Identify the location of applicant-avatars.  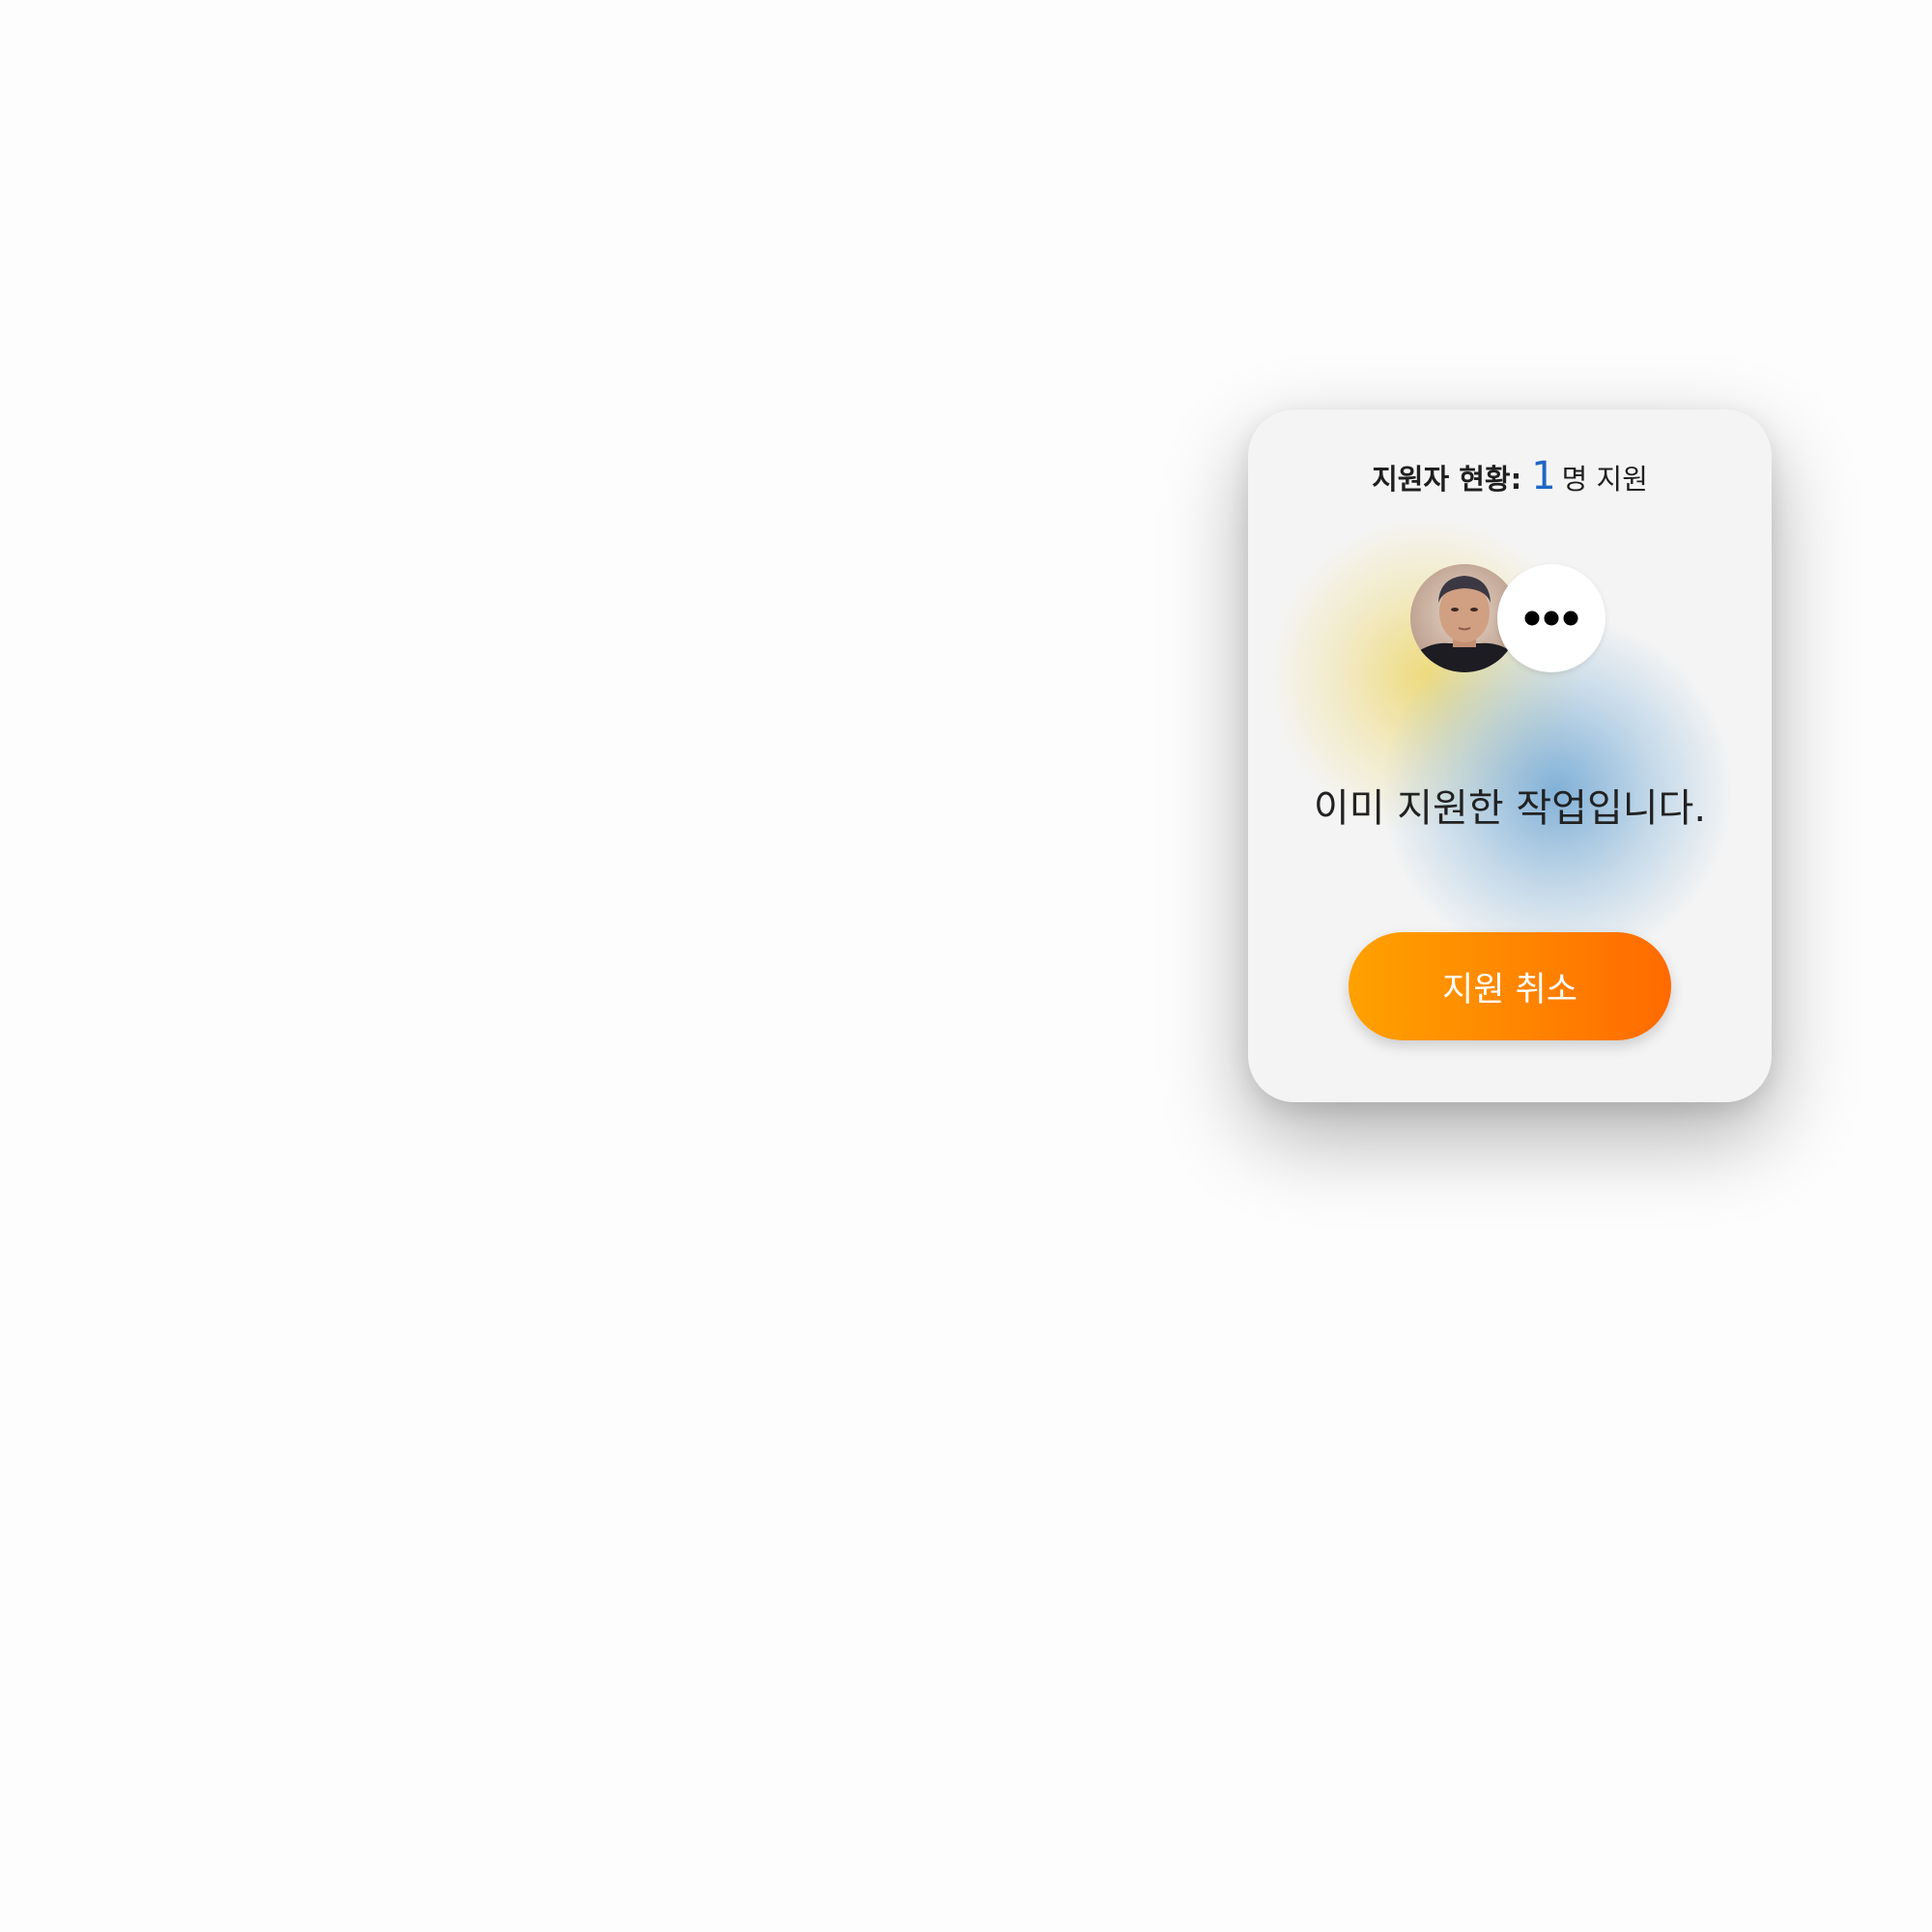
(1511, 619).